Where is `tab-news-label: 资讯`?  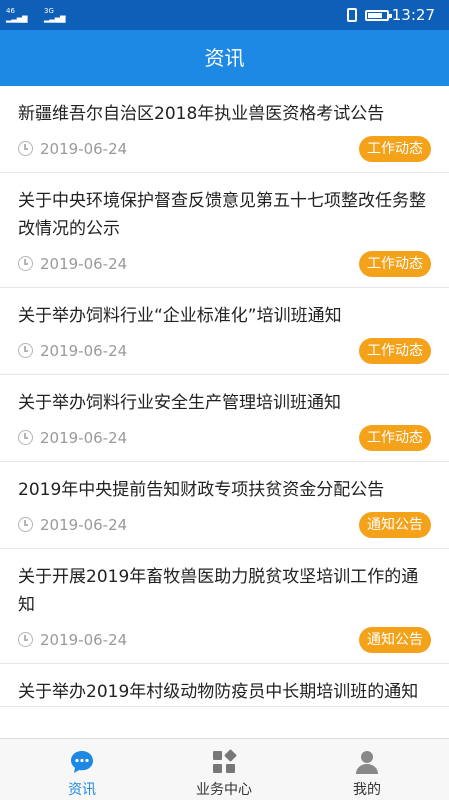
tab-news-label: 资讯 is located at coordinates (82, 790).